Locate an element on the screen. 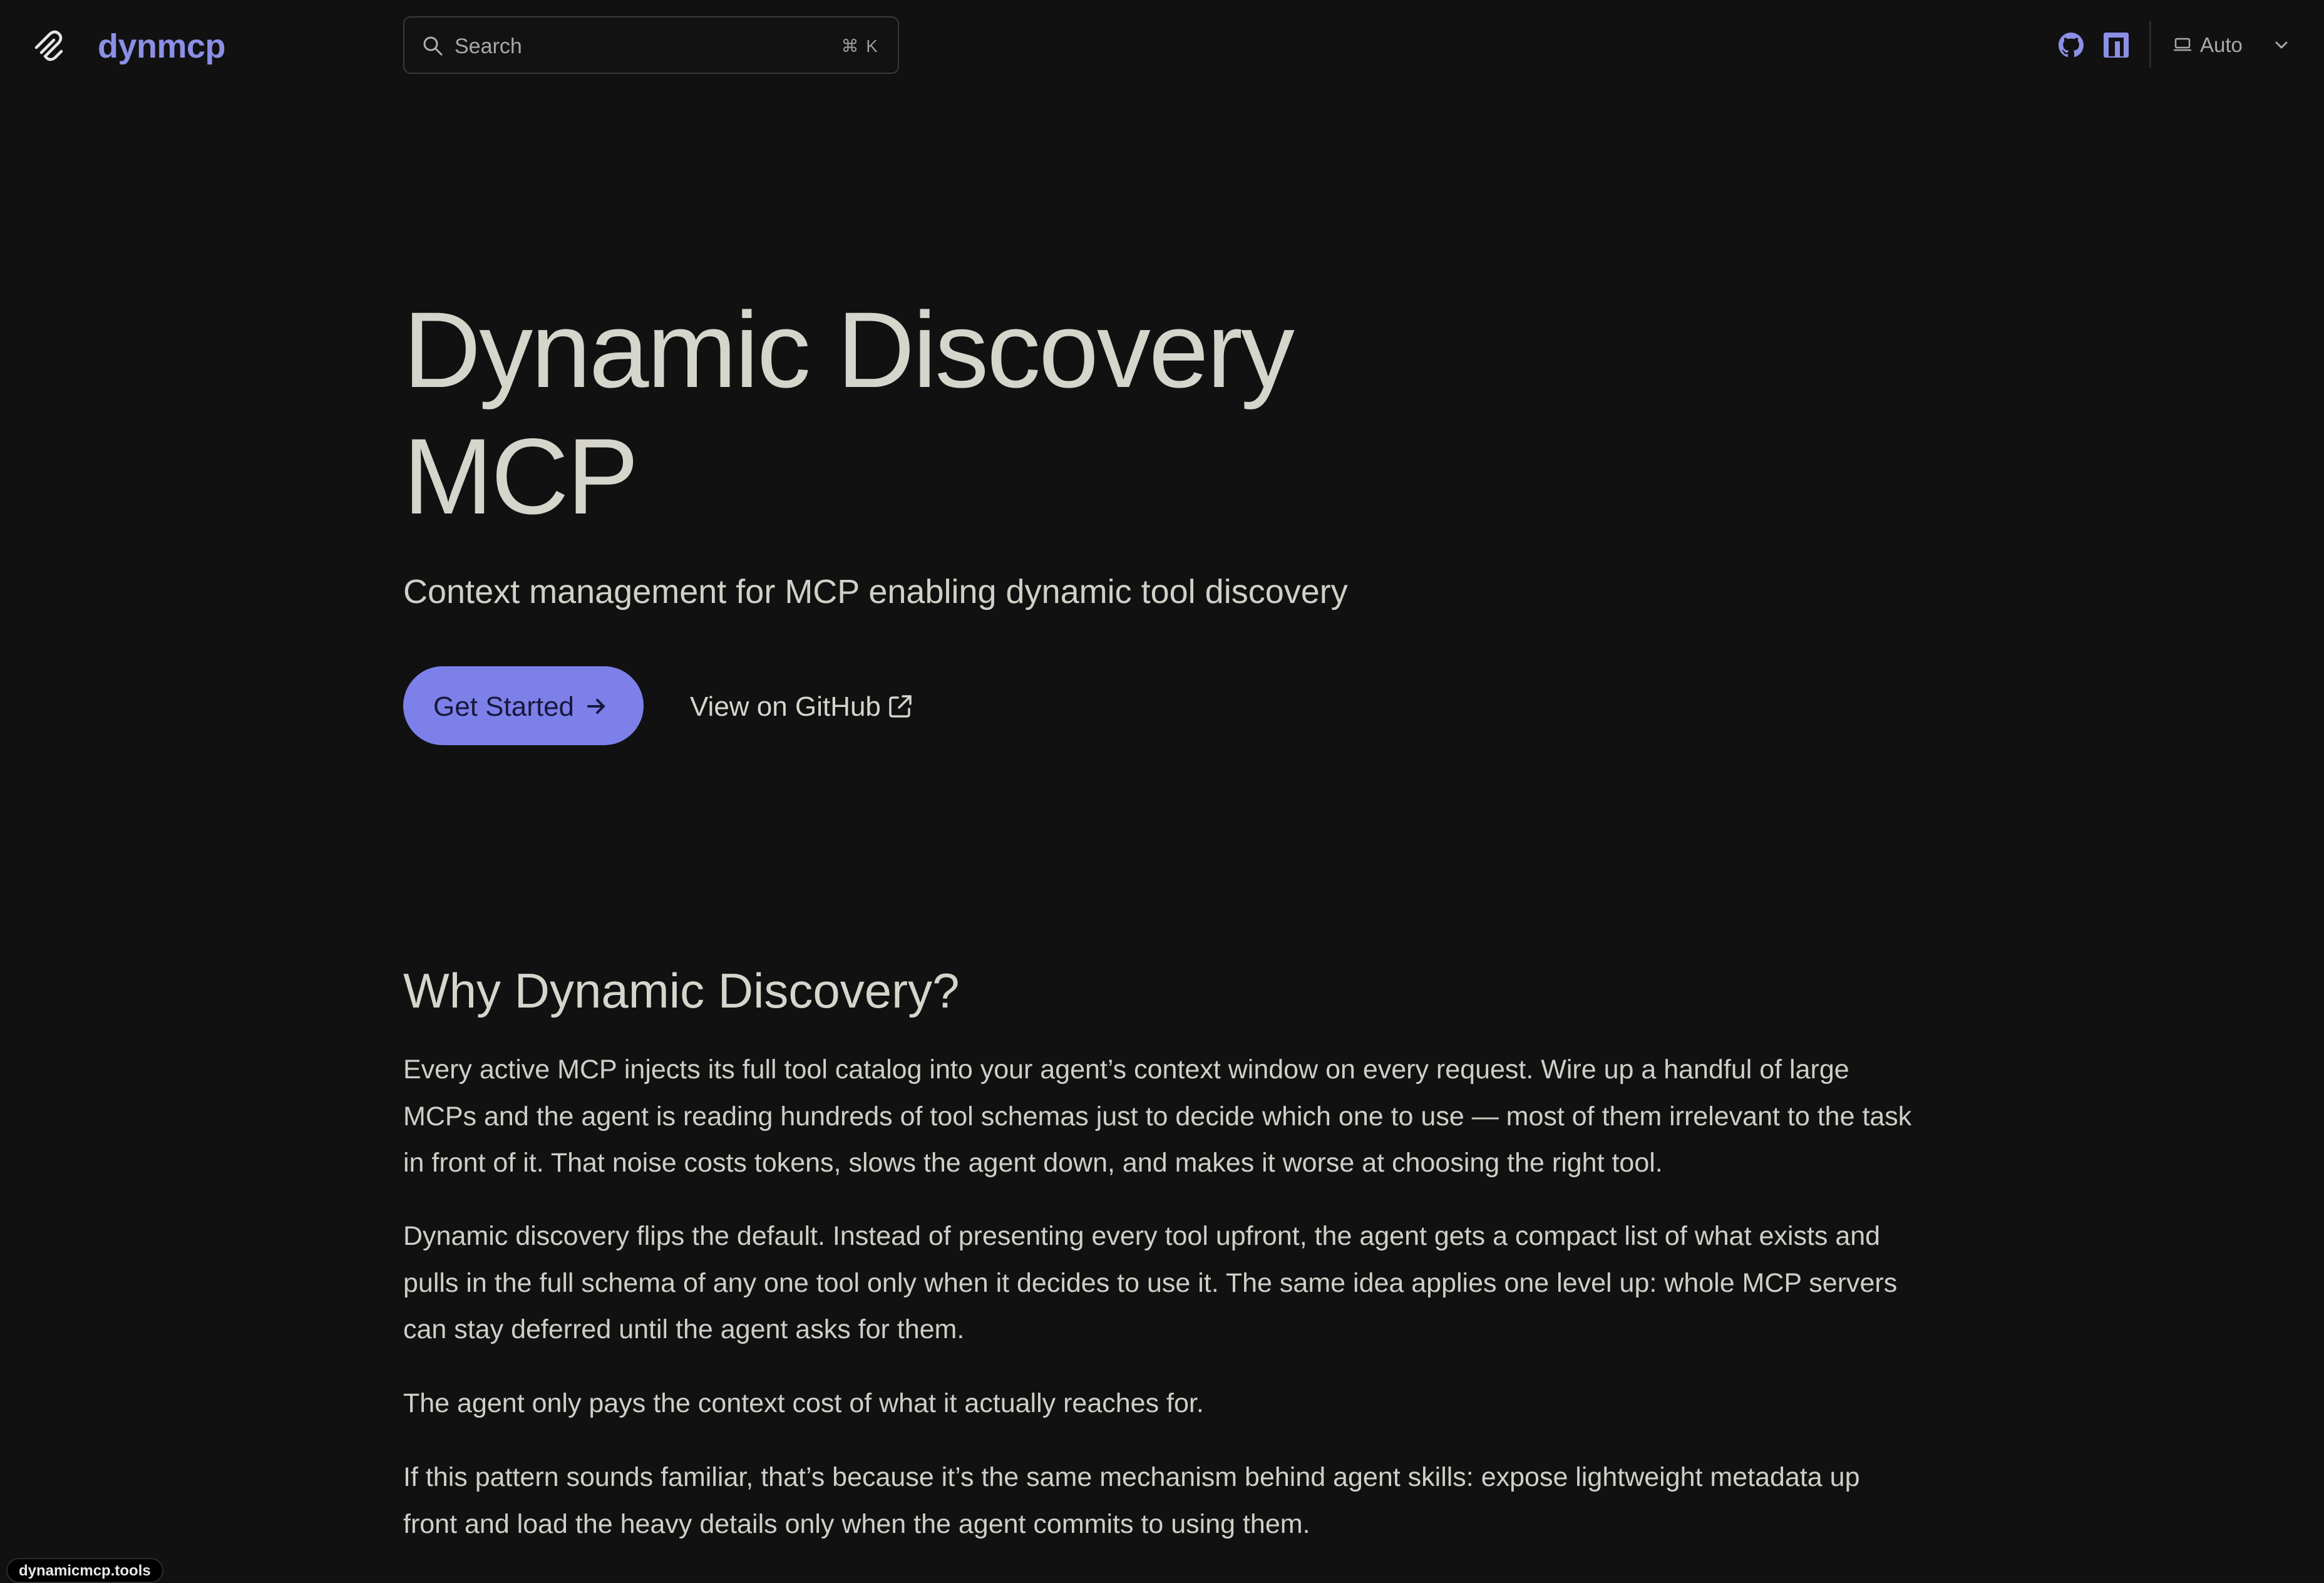 The height and width of the screenshot is (1583, 2324). top-bar: dynmcp Search ⌘ K Auto is located at coordinates (1162, 46).